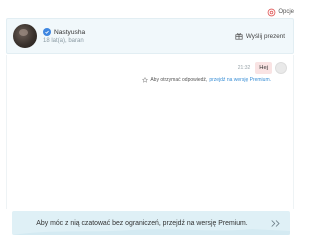  Describe the element at coordinates (179, 80) in the screenshot. I see `hint-text: Aby otrzymać odpowiedź,` at that location.